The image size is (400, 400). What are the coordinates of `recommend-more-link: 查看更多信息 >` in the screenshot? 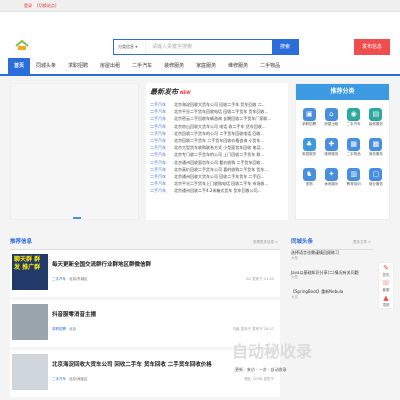 It's located at (265, 242).